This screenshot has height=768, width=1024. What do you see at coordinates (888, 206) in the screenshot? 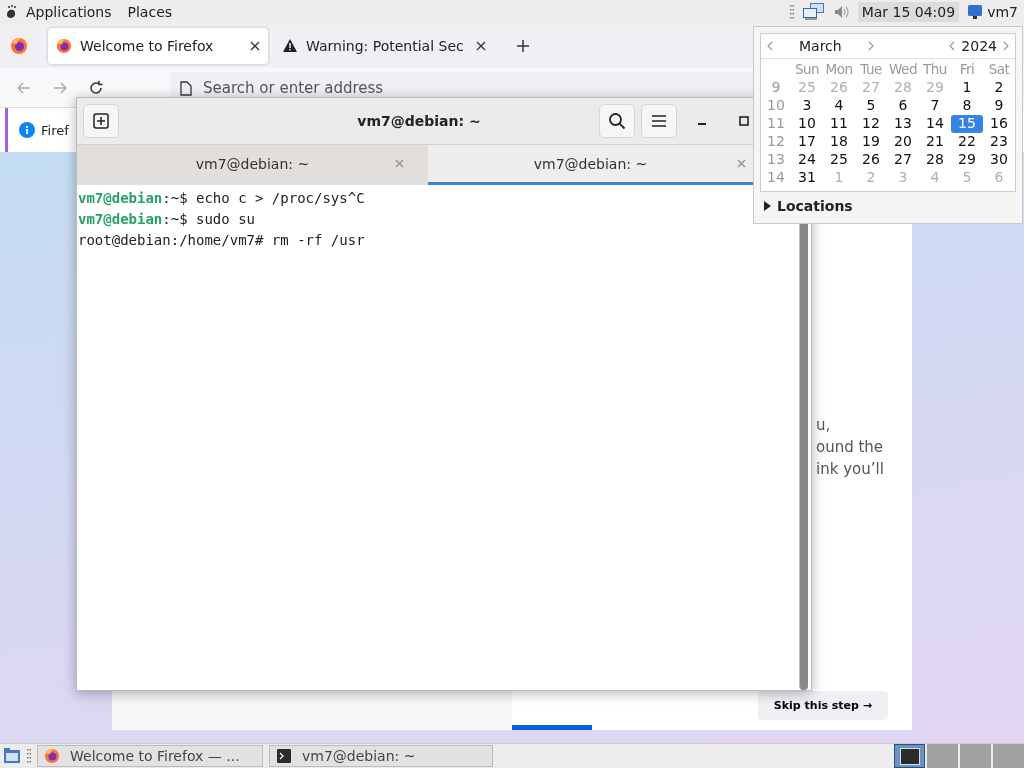
I see `locations-expander: Locations` at bounding box center [888, 206].